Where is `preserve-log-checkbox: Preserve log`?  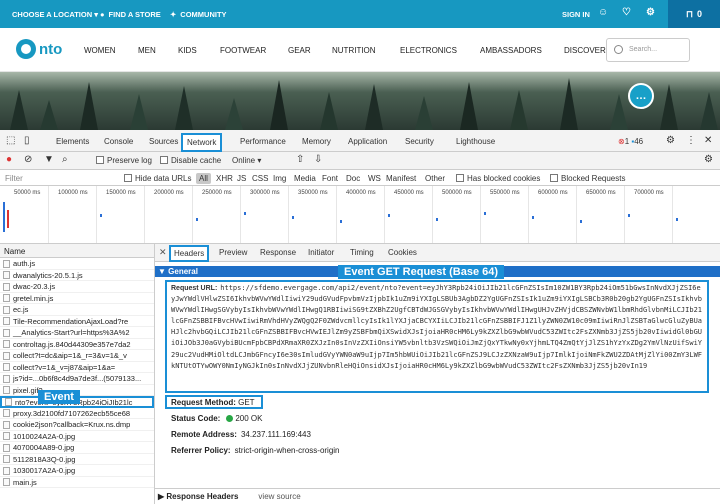 preserve-log-checkbox: Preserve log is located at coordinates (124, 160).